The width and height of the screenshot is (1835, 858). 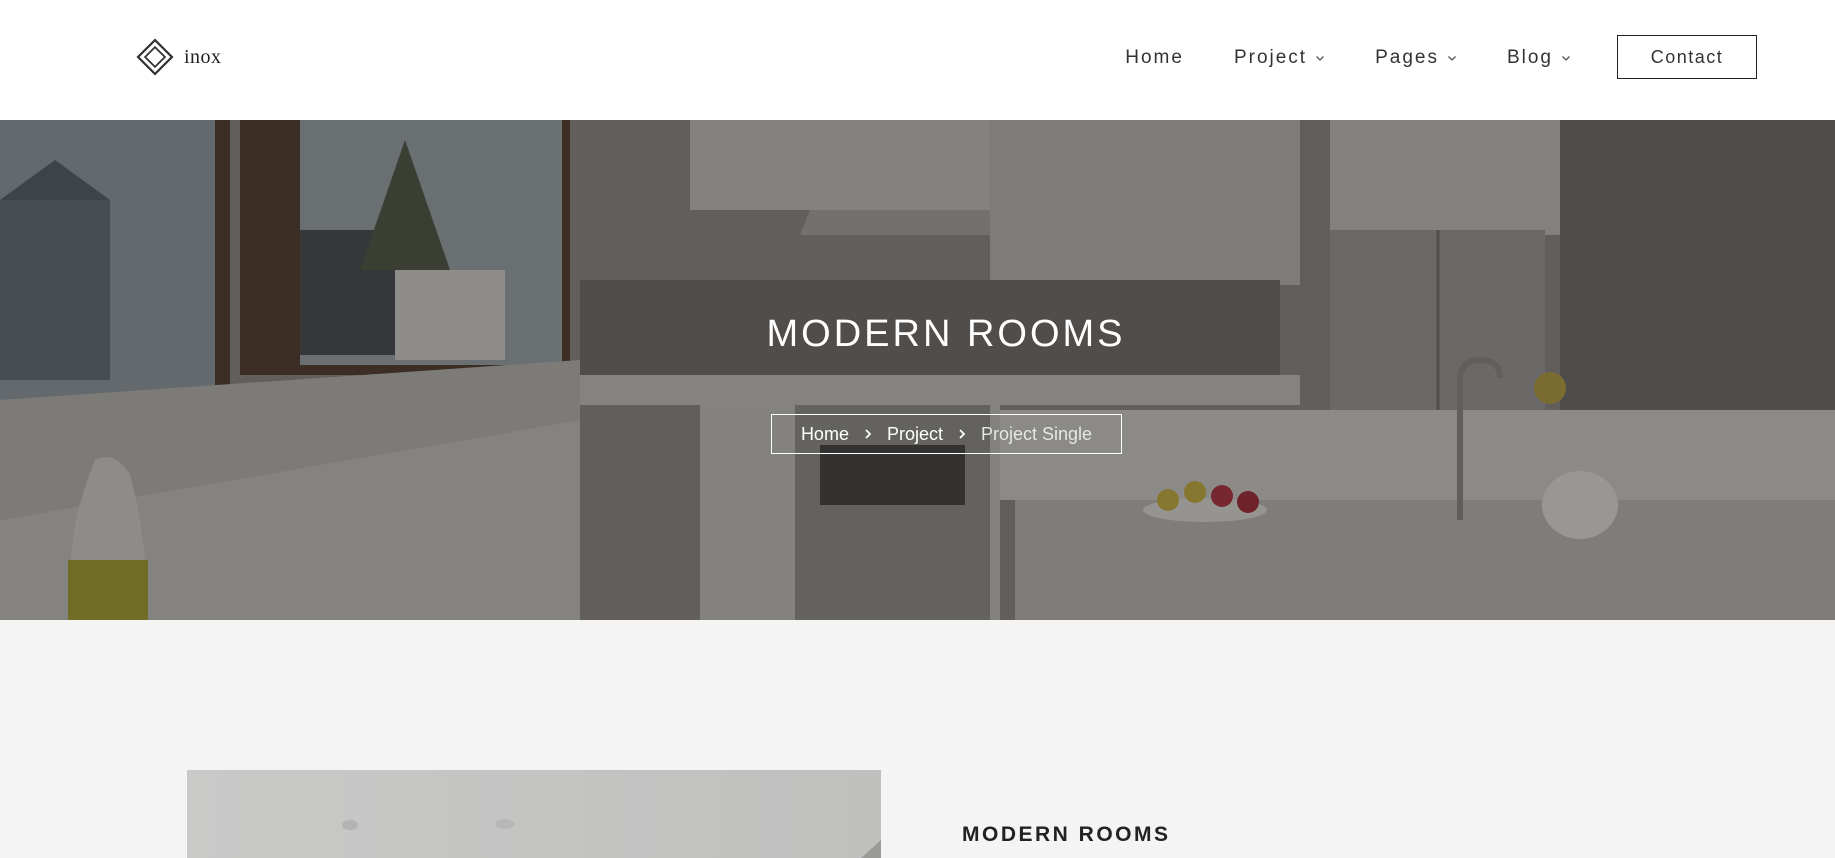 I want to click on nav-item-label: Home, so click(x=1154, y=57).